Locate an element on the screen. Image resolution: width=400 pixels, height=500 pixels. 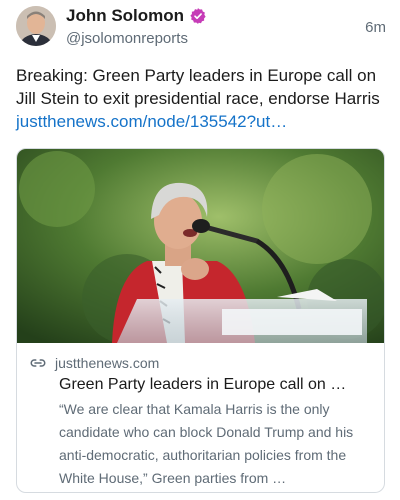
post-header: John Solomon @jsolomonreports 6m is located at coordinates (201, 28).